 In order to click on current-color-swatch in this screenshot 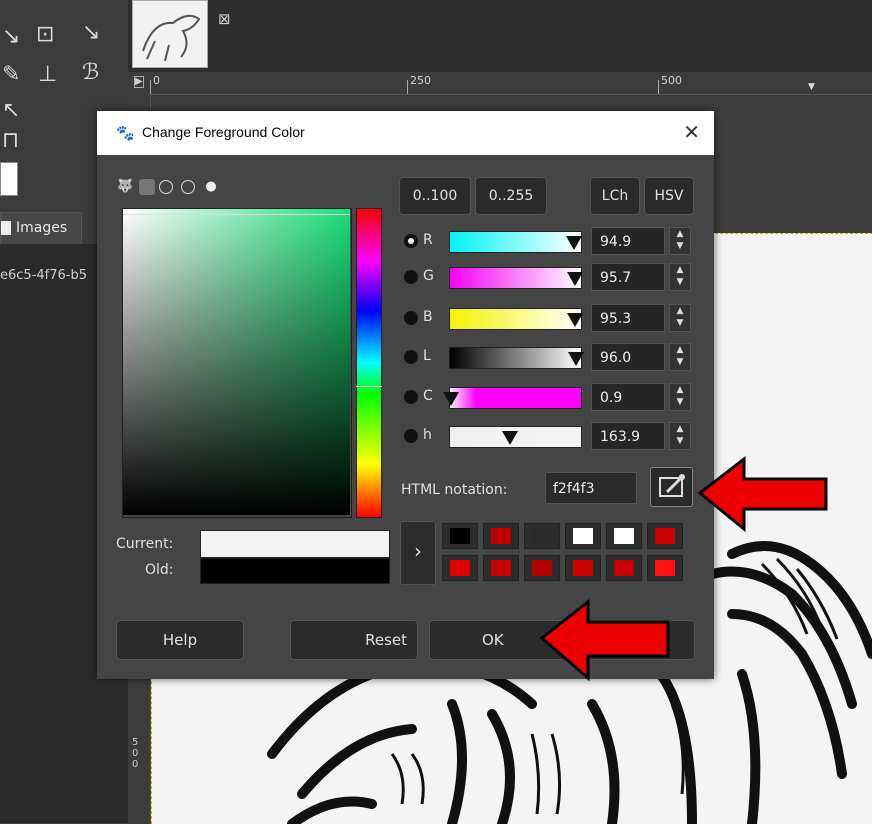, I will do `click(295, 544)`.